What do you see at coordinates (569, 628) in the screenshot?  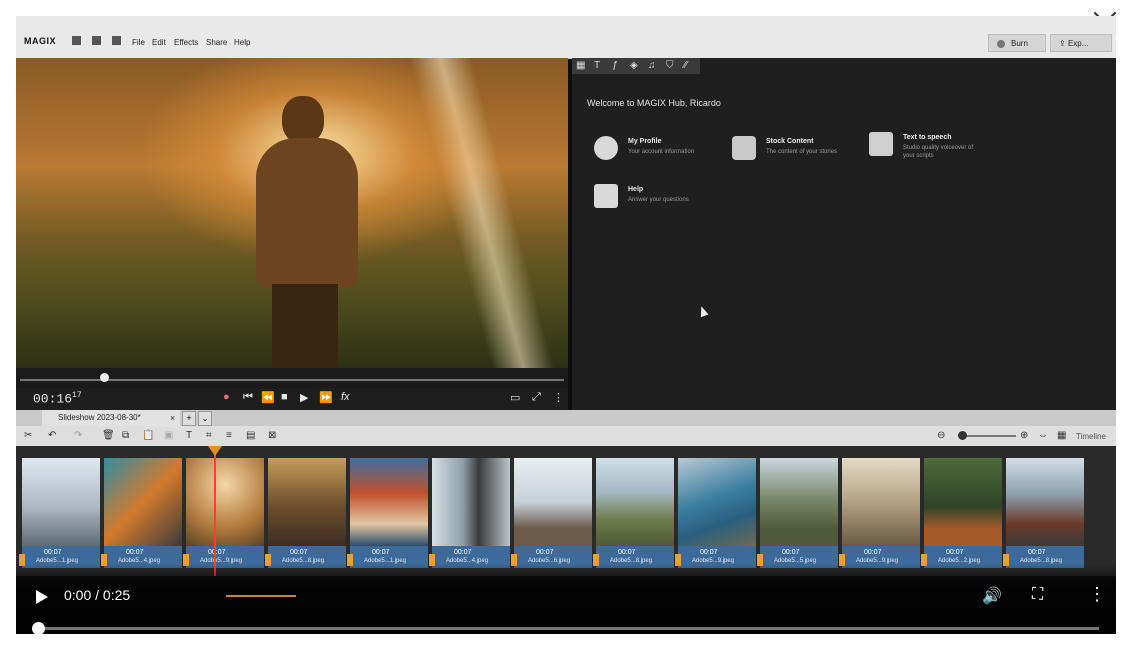 I see `player-progress-bar` at bounding box center [569, 628].